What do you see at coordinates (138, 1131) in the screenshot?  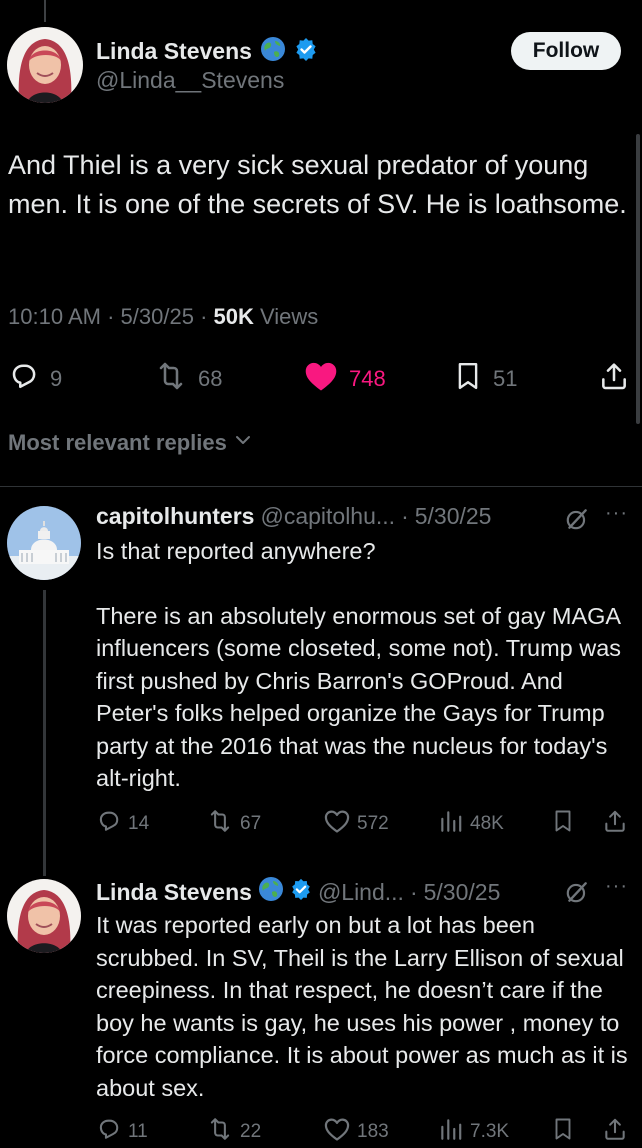 I see `reply-count: 11` at bounding box center [138, 1131].